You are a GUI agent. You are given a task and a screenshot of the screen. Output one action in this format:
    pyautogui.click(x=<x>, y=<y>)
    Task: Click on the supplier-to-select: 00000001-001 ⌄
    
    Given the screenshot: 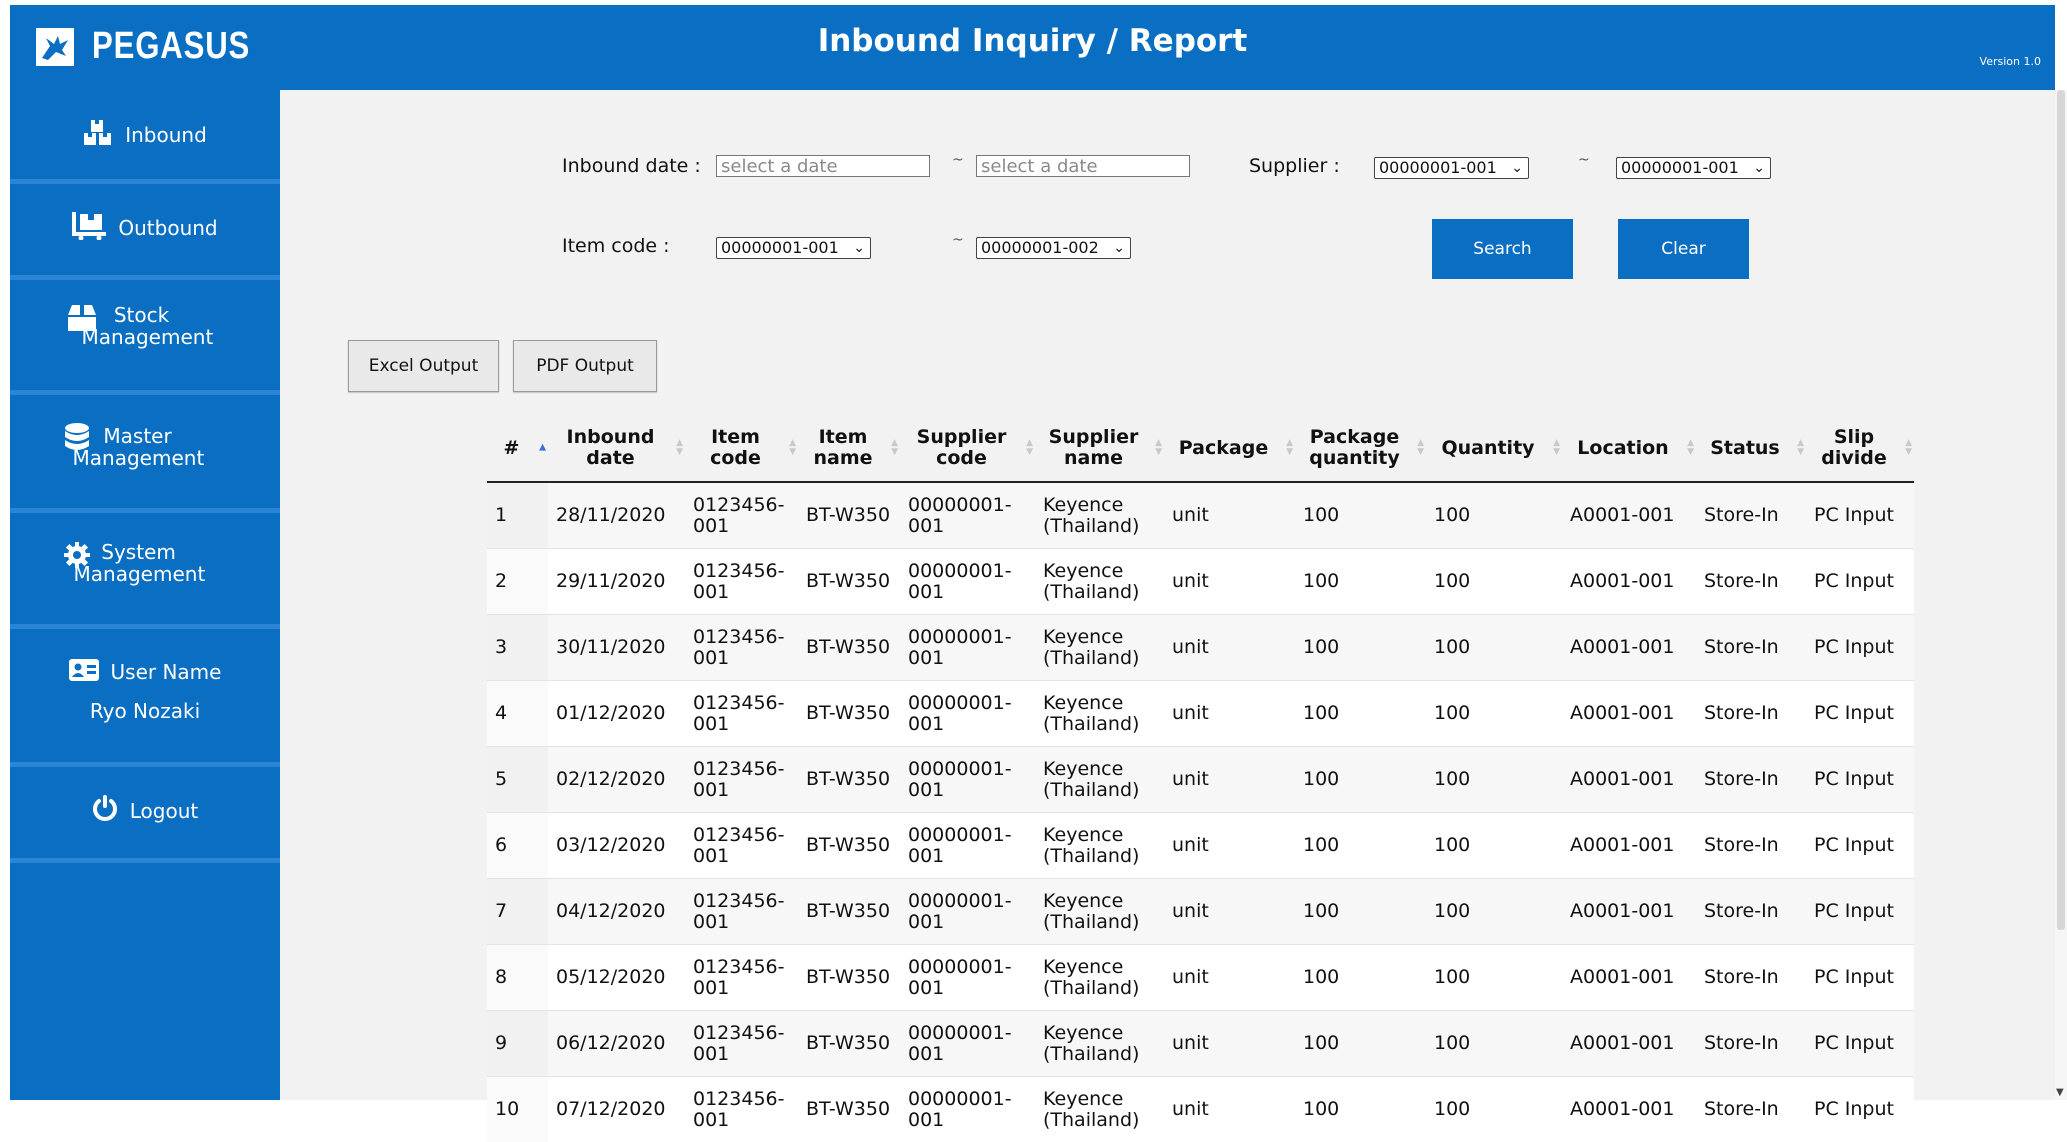 What is the action you would take?
    pyautogui.click(x=1693, y=168)
    